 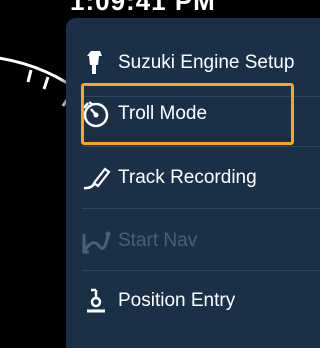 What do you see at coordinates (96, 241) in the screenshot?
I see `route-icon` at bounding box center [96, 241].